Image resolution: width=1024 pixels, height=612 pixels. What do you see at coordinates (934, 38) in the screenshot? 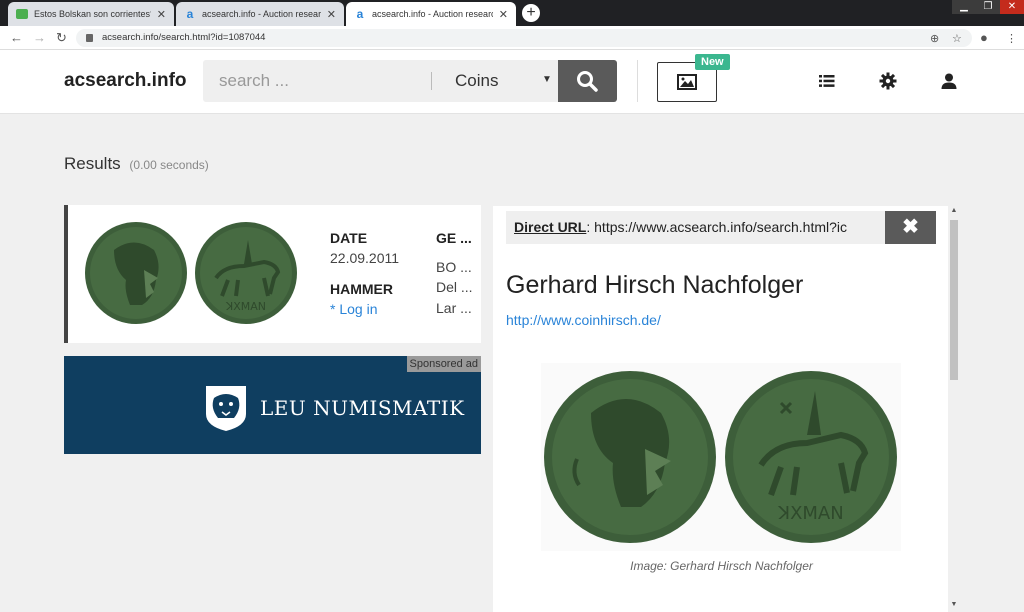
I see `zoom-icon: ⊕` at bounding box center [934, 38].